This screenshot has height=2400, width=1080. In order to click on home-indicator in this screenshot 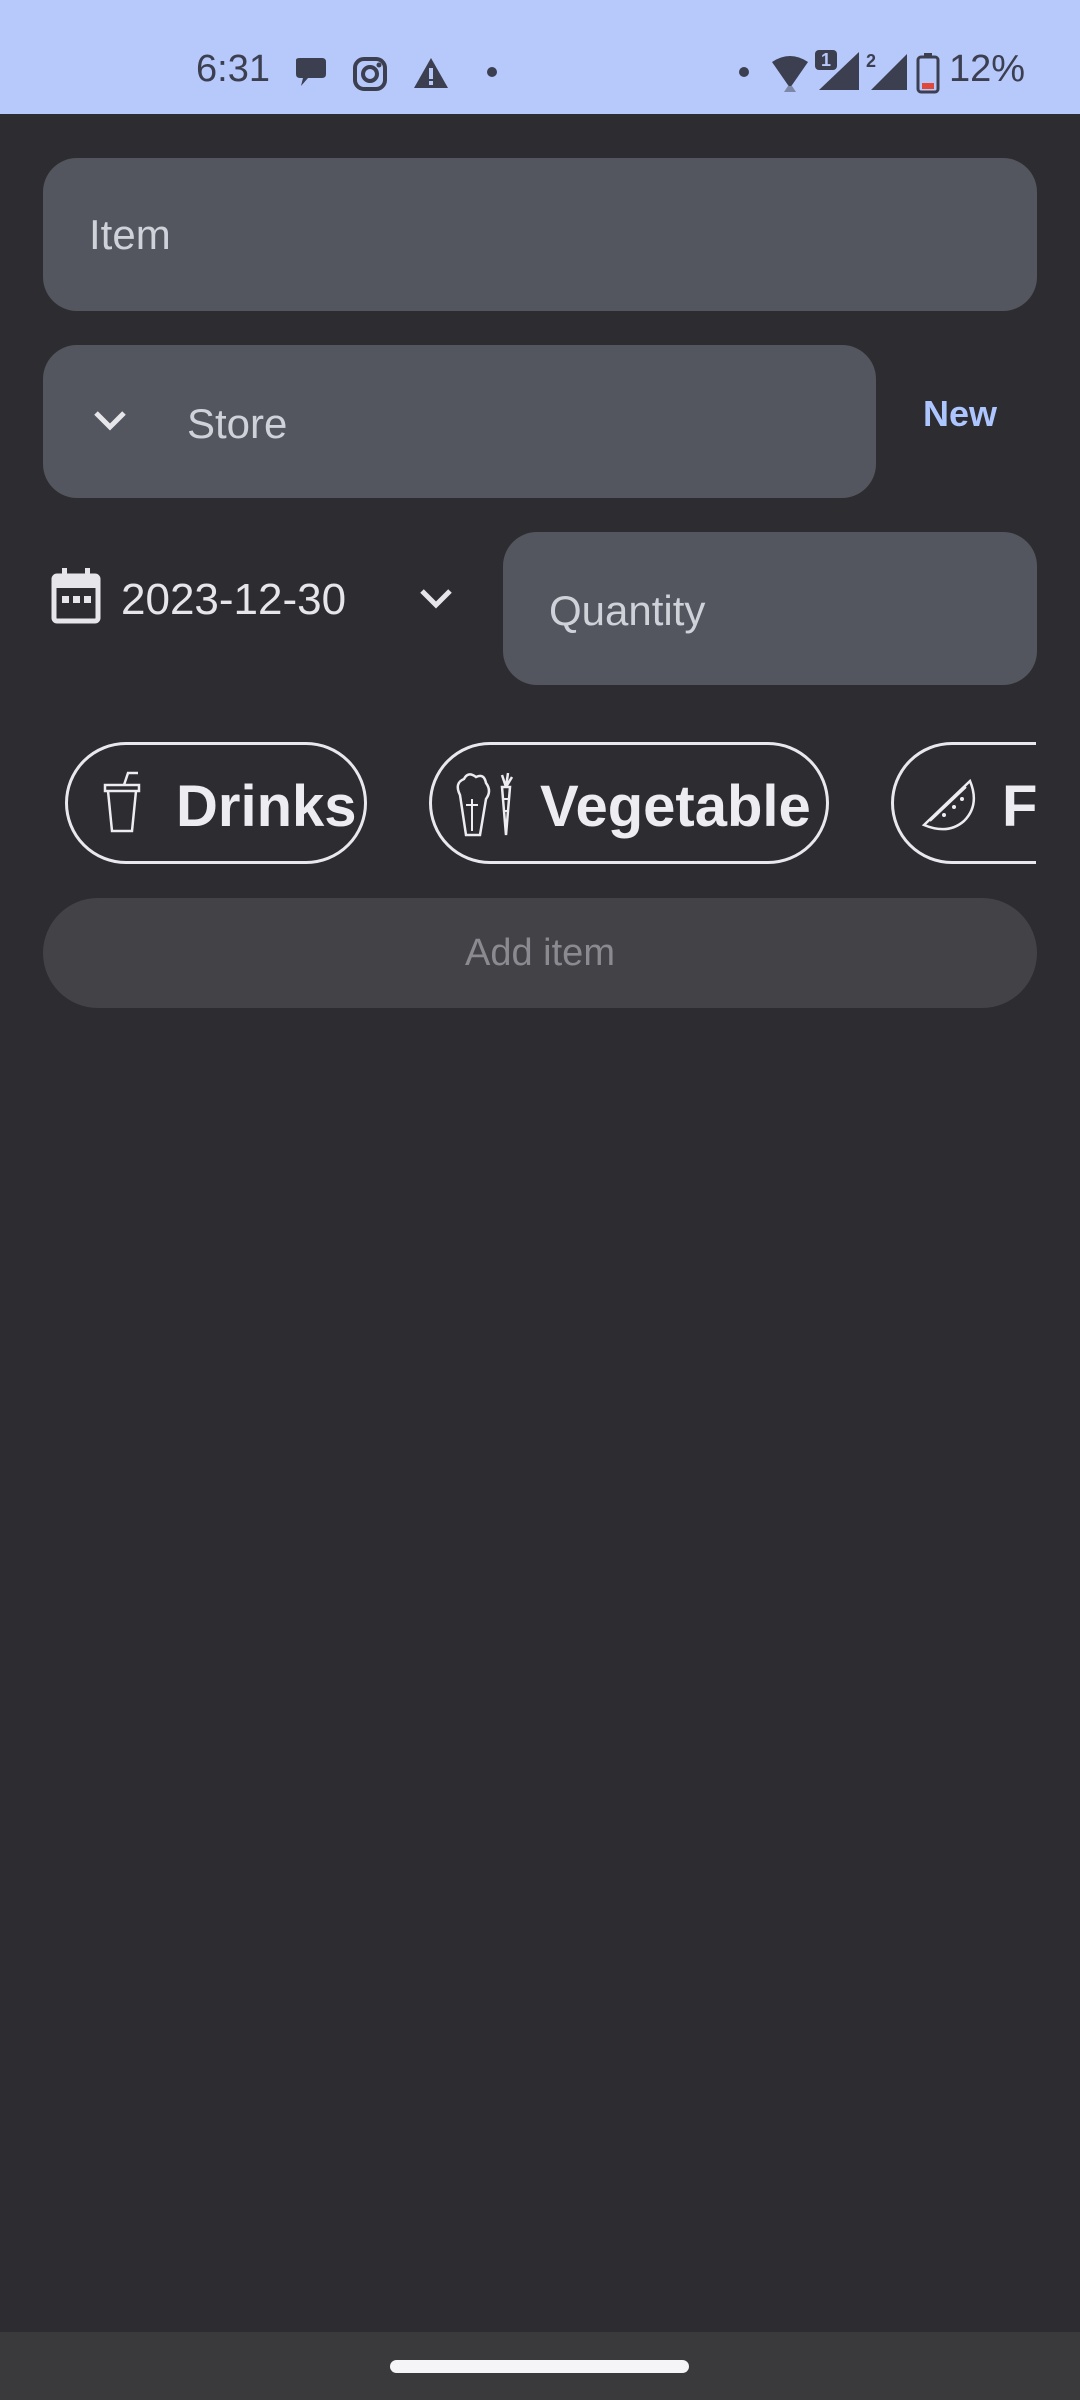, I will do `click(539, 2366)`.